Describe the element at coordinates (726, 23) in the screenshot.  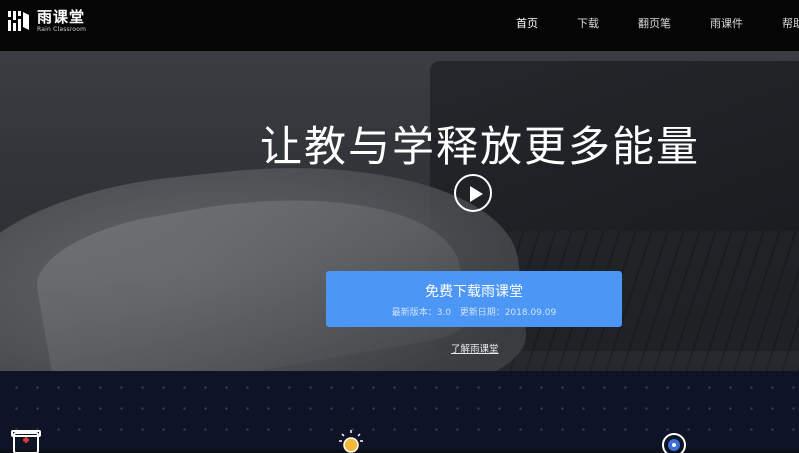
I see `nav-item-courseware: 雨课件` at that location.